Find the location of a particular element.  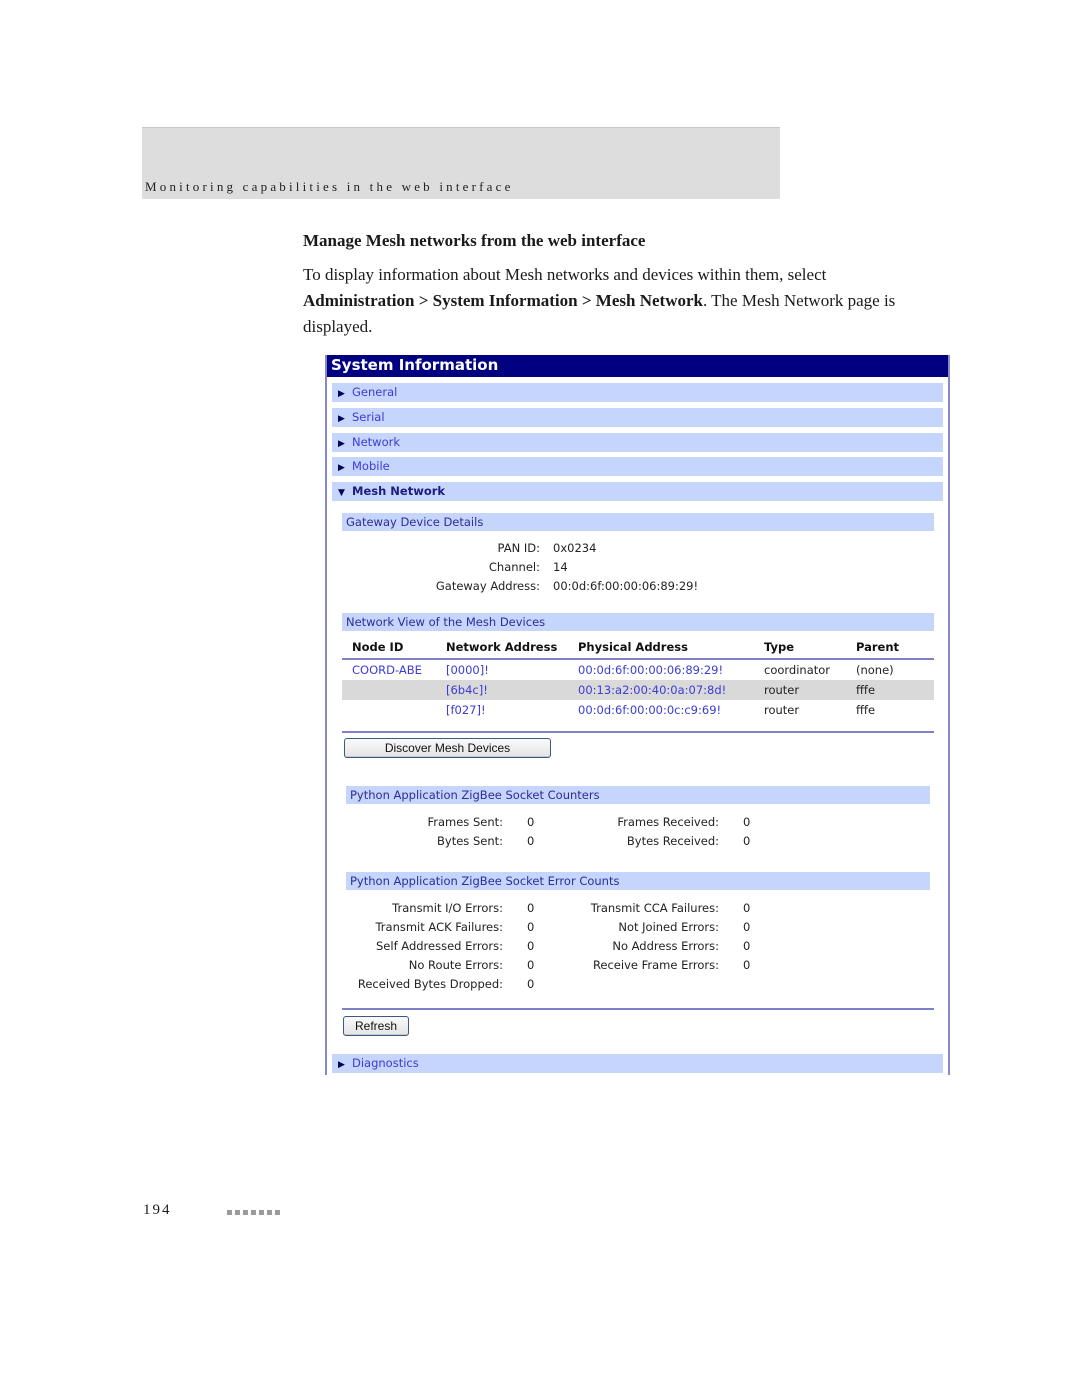

accordion-label: Diagnostics is located at coordinates (385, 1063).